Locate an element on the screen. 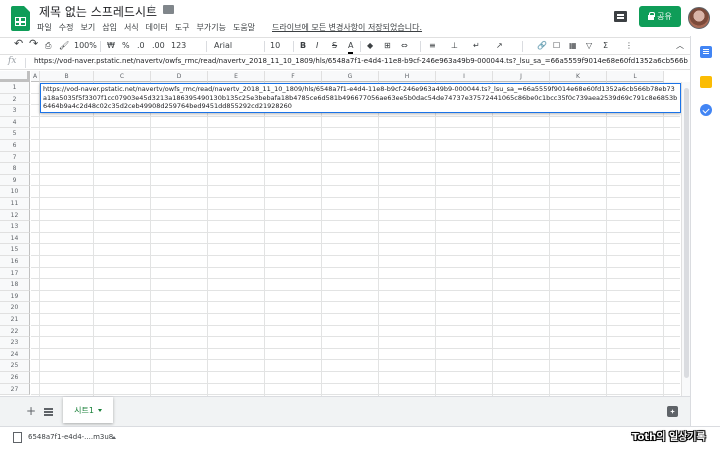  tasks-icon is located at coordinates (706, 110).